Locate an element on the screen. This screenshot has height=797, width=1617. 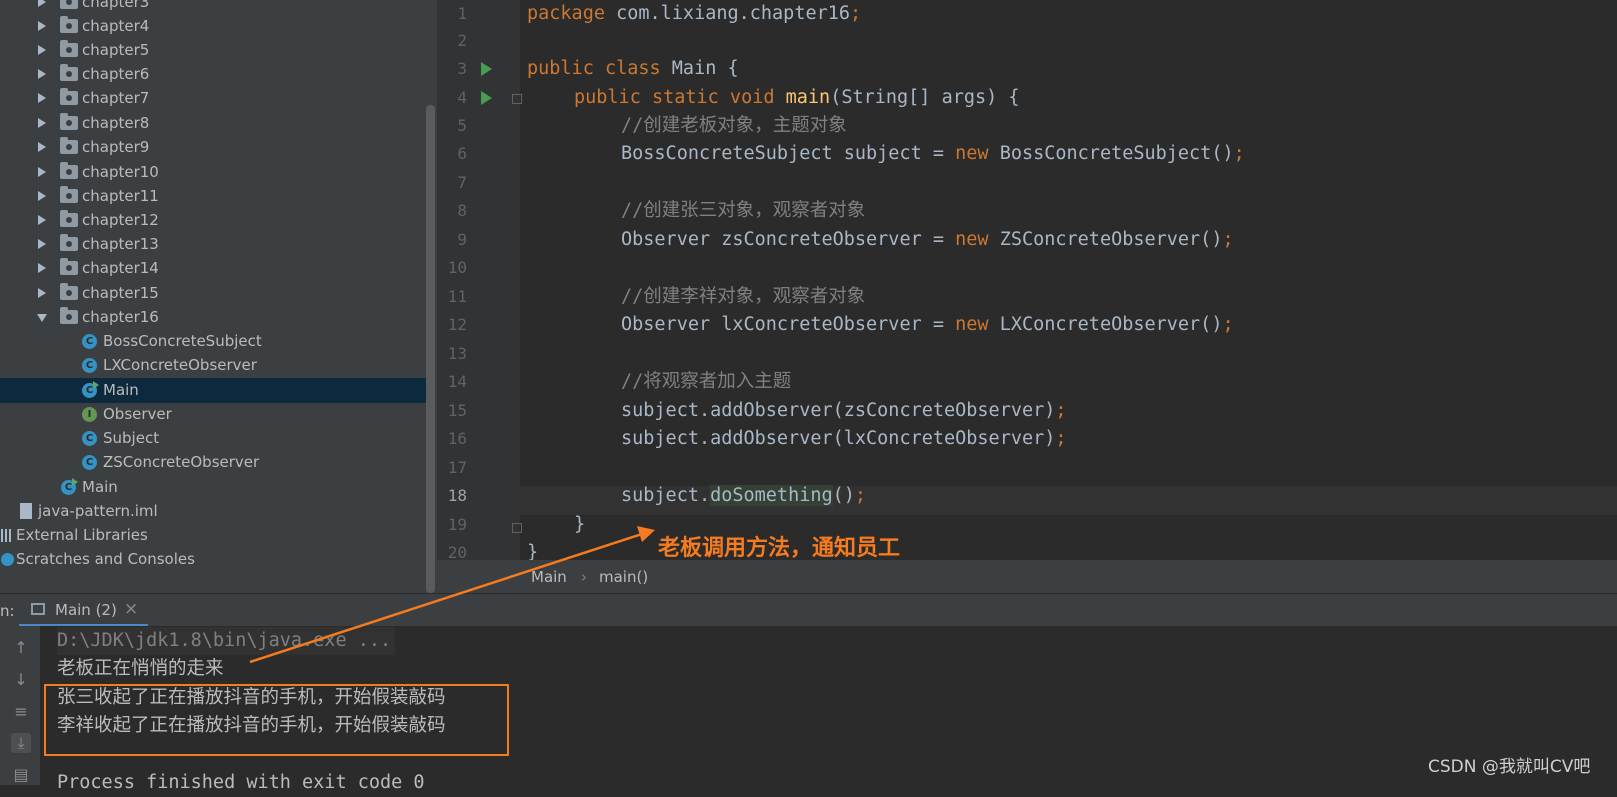
annotation-arrow is located at coordinates (452, 595).